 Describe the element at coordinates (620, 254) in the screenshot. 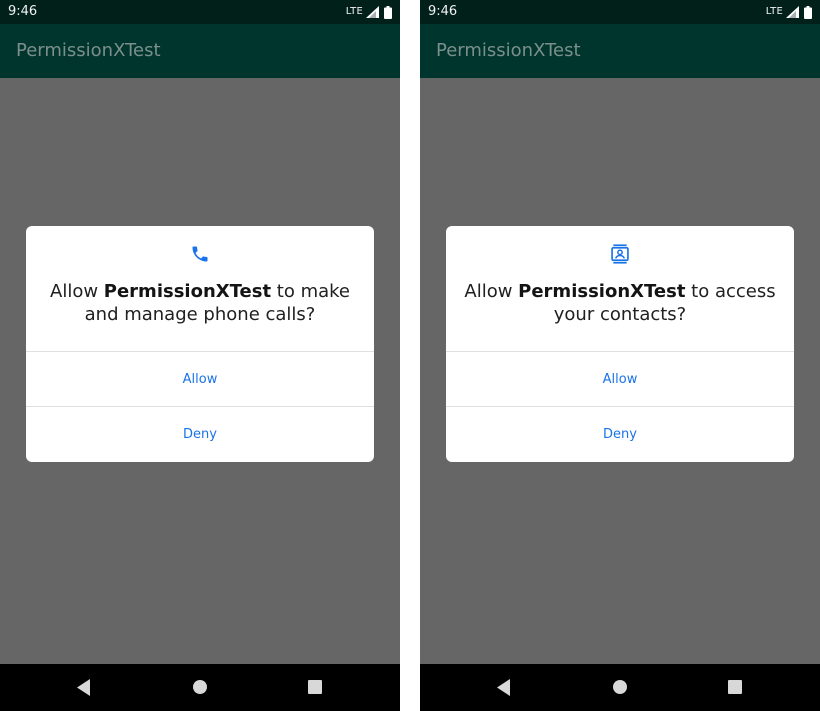

I see `contacts-icon` at that location.